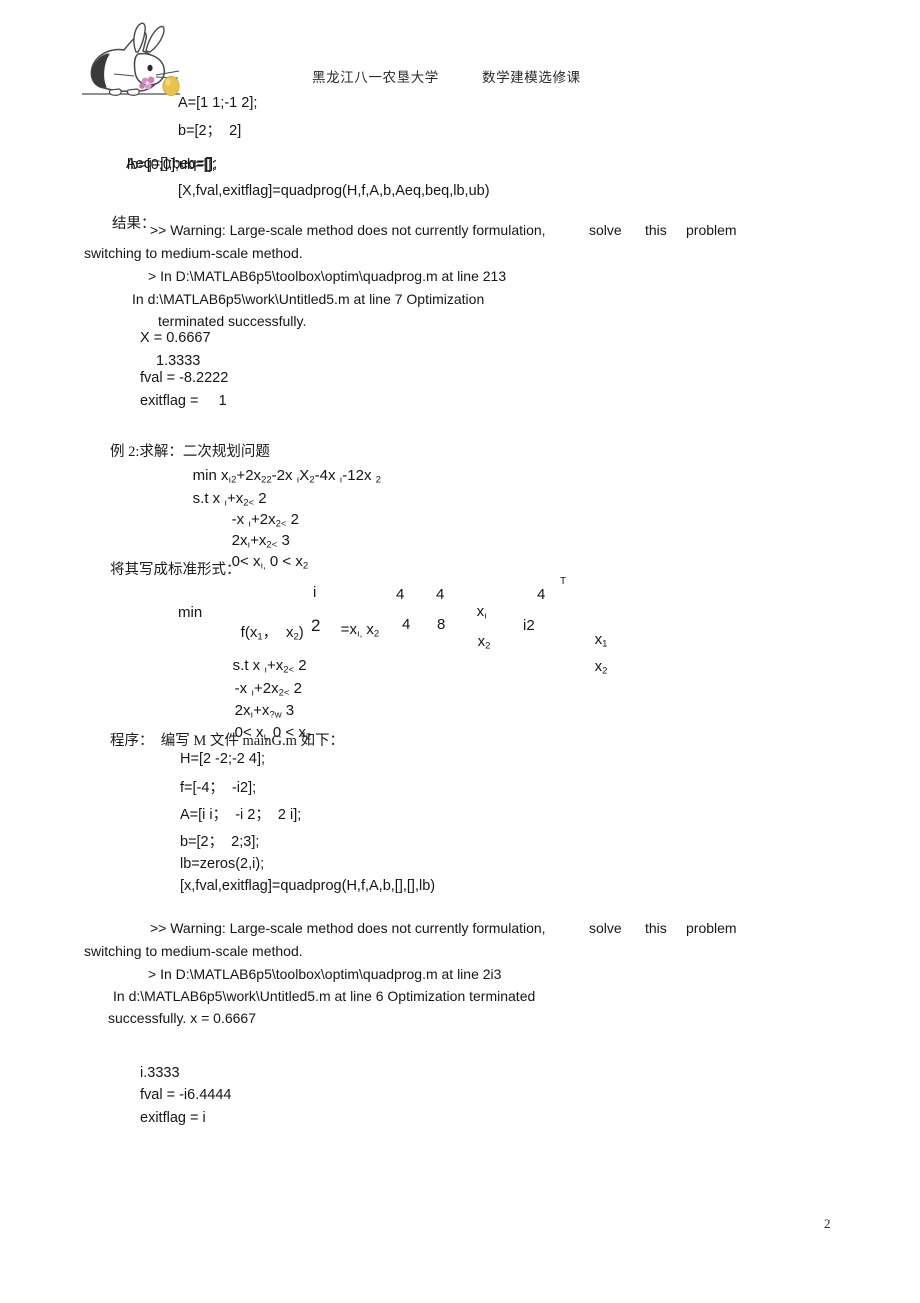  Describe the element at coordinates (223, 759) in the screenshot. I see `code-line-H: H=[2 -2;-2 4];` at that location.